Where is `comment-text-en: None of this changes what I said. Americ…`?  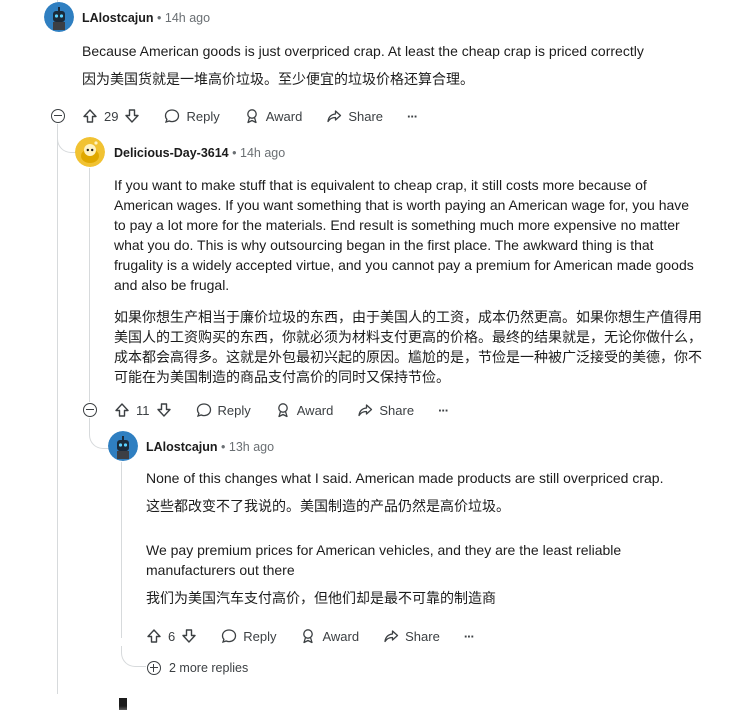 comment-text-en: None of this changes what I said. Americ… is located at coordinates (405, 478).